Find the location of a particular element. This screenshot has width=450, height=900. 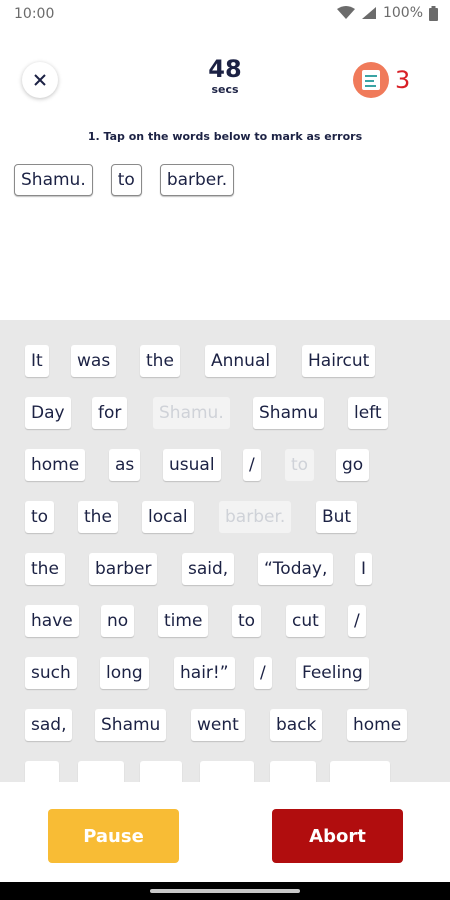

timer: 48 secs is located at coordinates (225, 75).